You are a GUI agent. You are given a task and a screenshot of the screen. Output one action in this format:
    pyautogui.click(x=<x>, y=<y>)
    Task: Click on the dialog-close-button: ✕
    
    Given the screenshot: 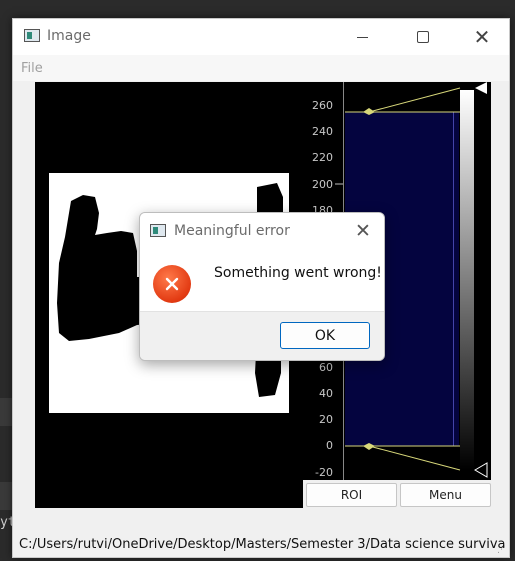 What is the action you would take?
    pyautogui.click(x=363, y=231)
    